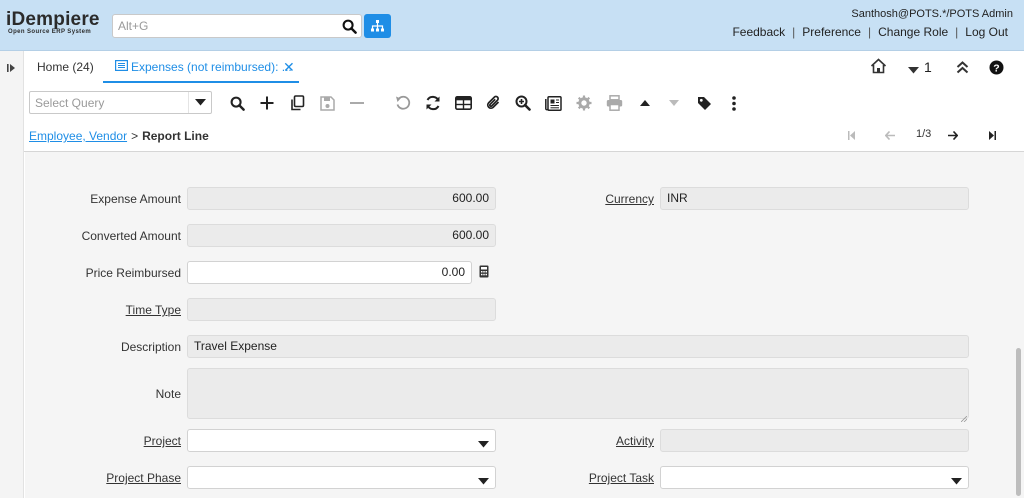  Describe the element at coordinates (267, 103) in the screenshot. I see `new-record-icon` at that location.